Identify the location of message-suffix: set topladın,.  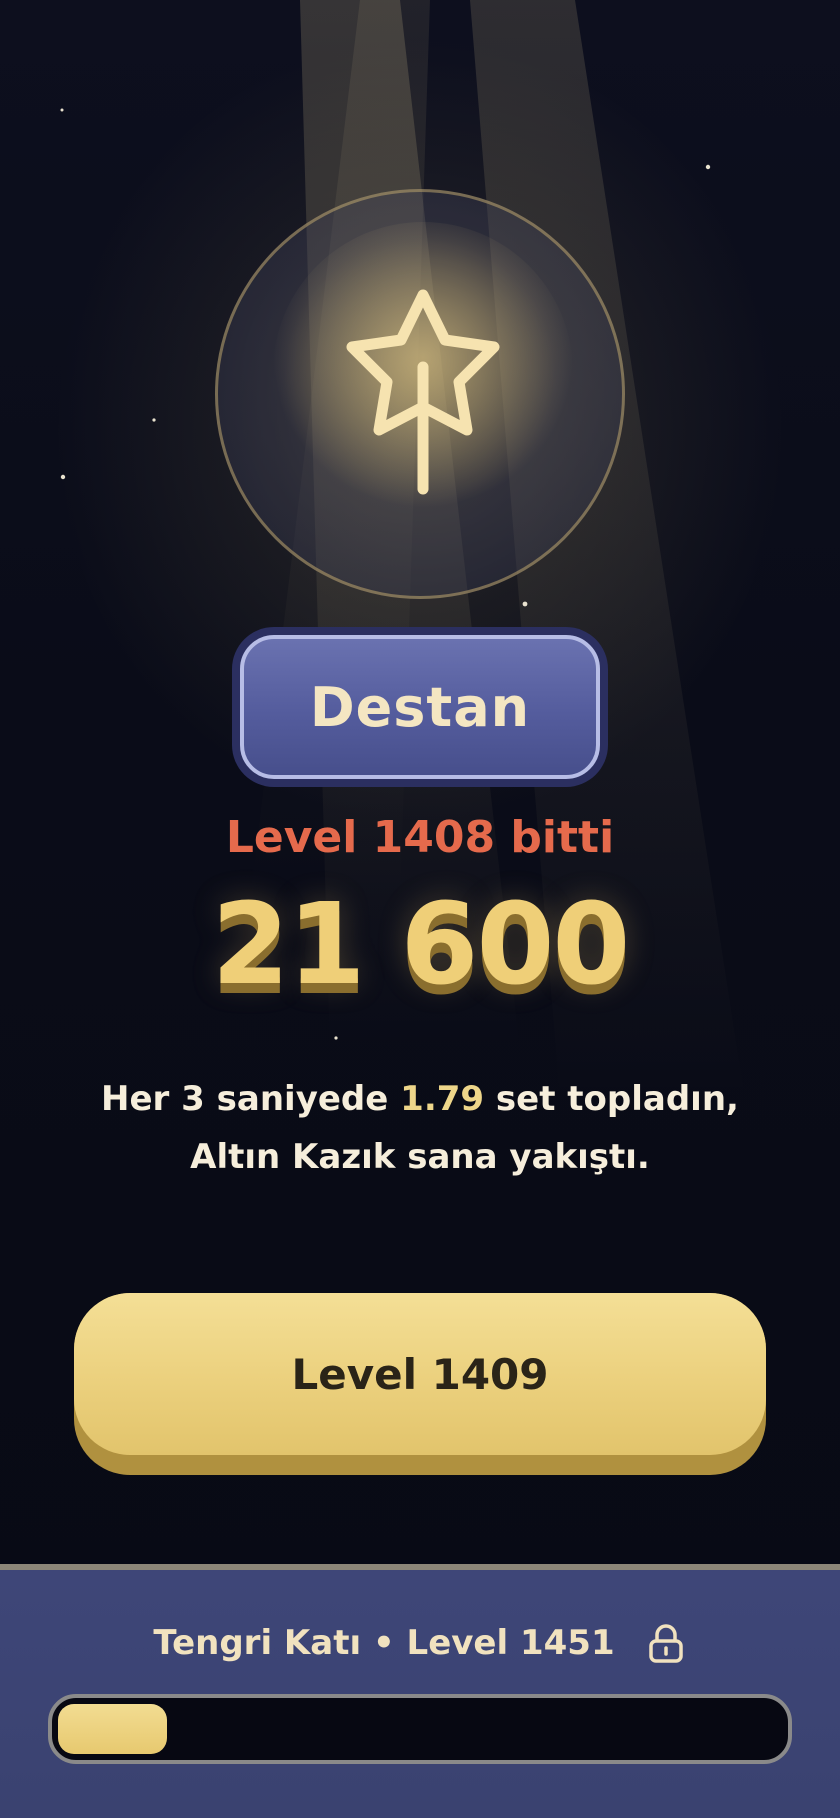
(611, 1099).